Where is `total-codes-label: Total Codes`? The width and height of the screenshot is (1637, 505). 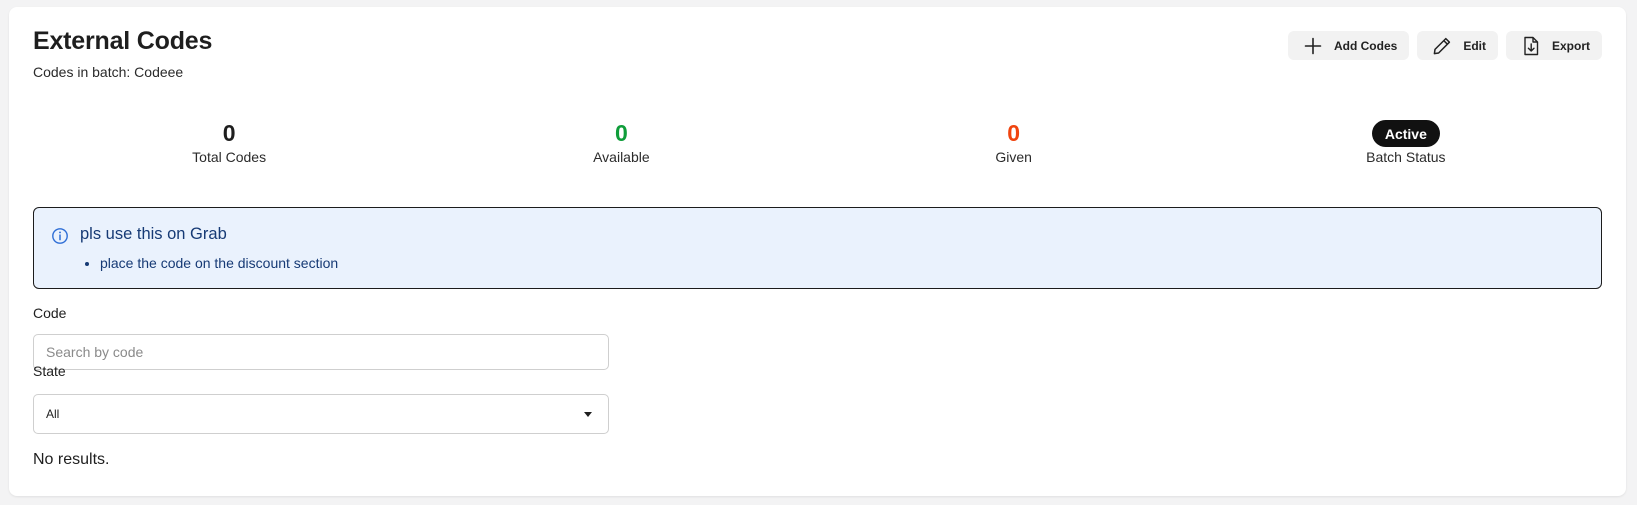 total-codes-label: Total Codes is located at coordinates (229, 157).